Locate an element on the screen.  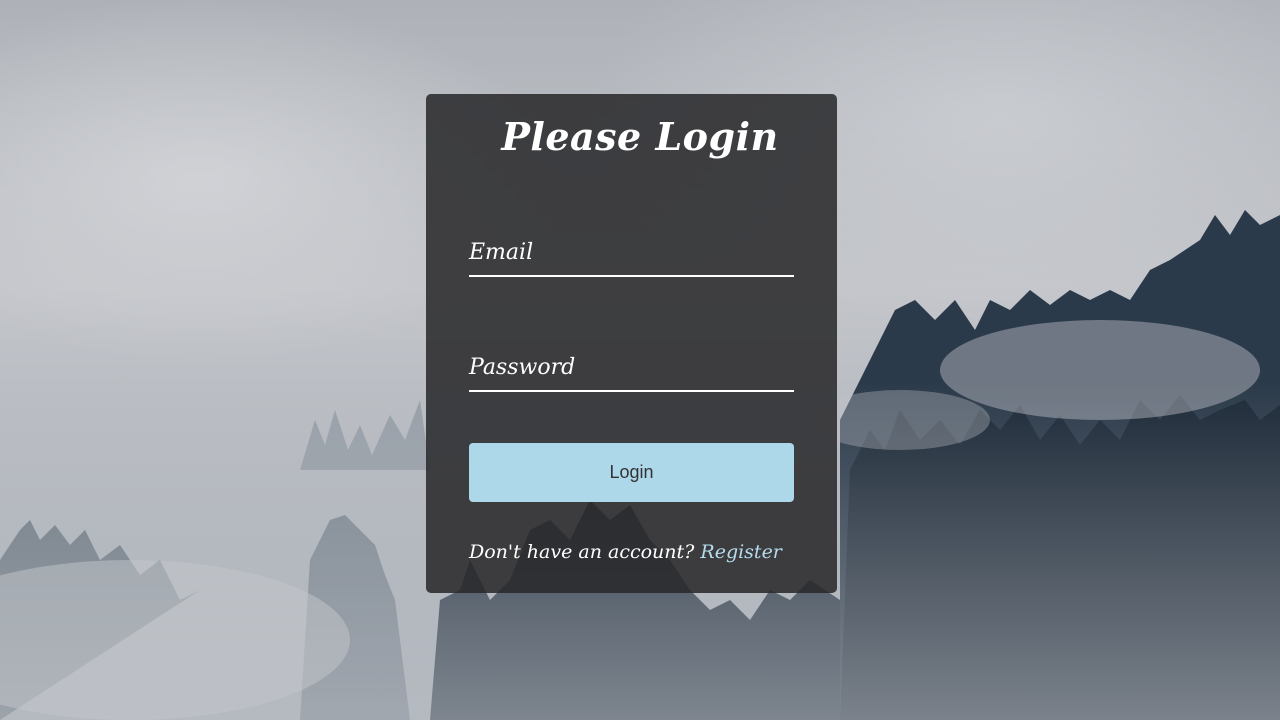
register-link: Register is located at coordinates (741, 552).